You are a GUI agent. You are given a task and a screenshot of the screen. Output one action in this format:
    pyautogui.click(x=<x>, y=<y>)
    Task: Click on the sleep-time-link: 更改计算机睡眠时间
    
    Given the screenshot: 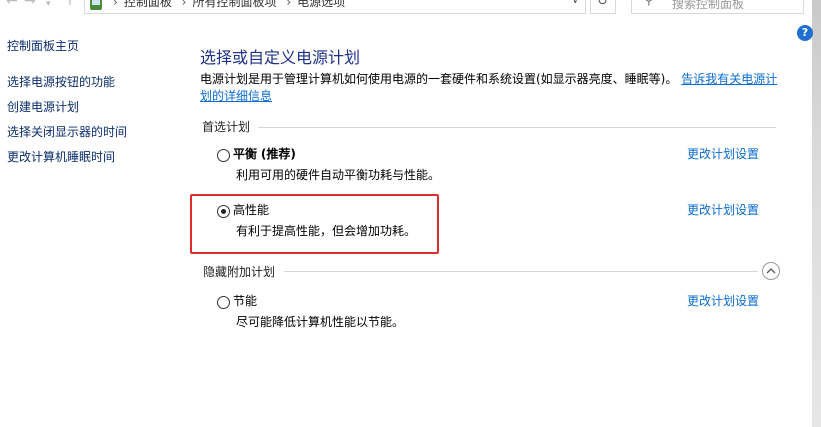 What is the action you would take?
    pyautogui.click(x=61, y=157)
    